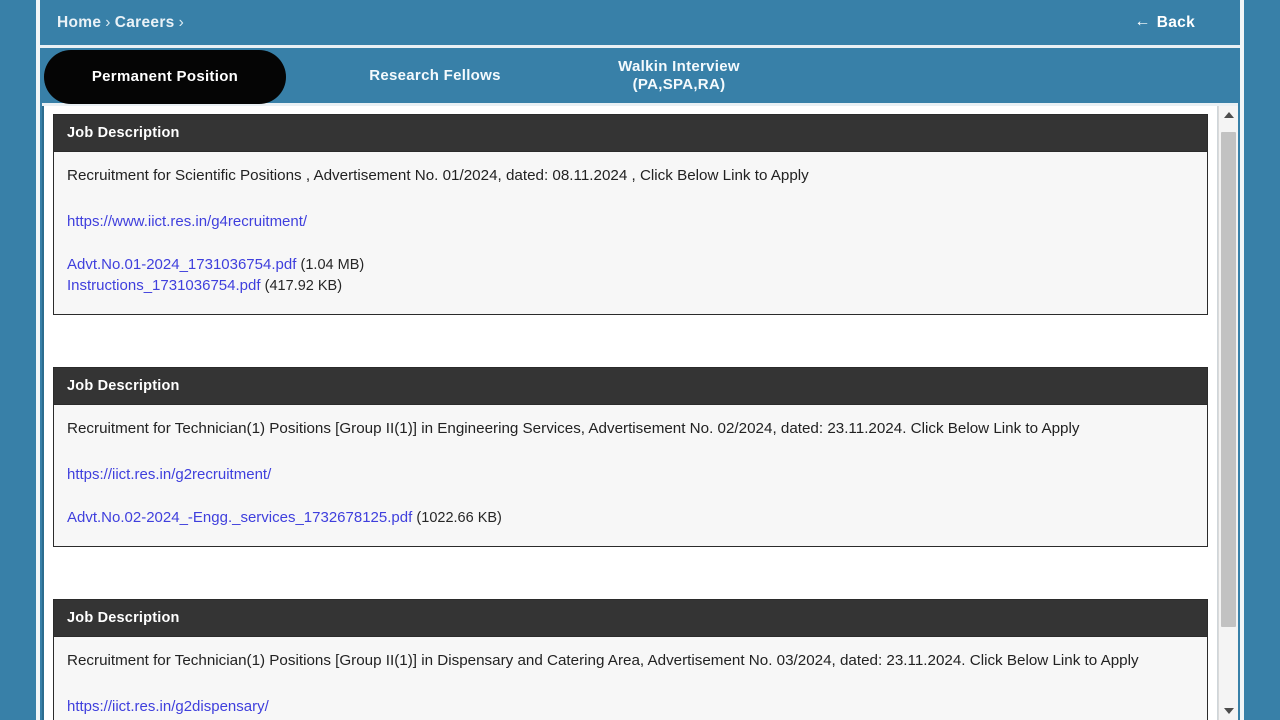 The image size is (1280, 720). Describe the element at coordinates (1142, 21) in the screenshot. I see `back-arrow-icon: ←` at that location.